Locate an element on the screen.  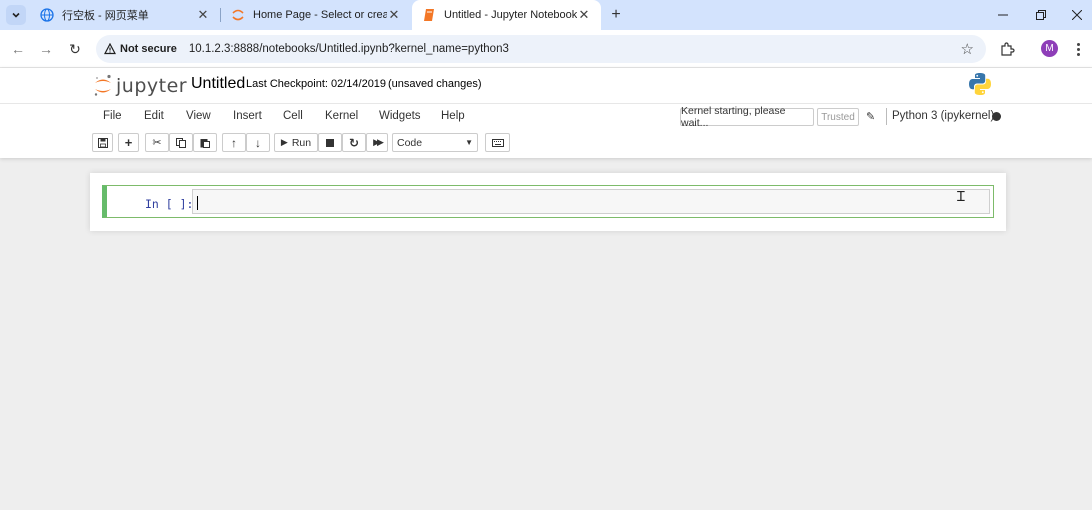
restore-icon is located at coordinates (1041, 15).